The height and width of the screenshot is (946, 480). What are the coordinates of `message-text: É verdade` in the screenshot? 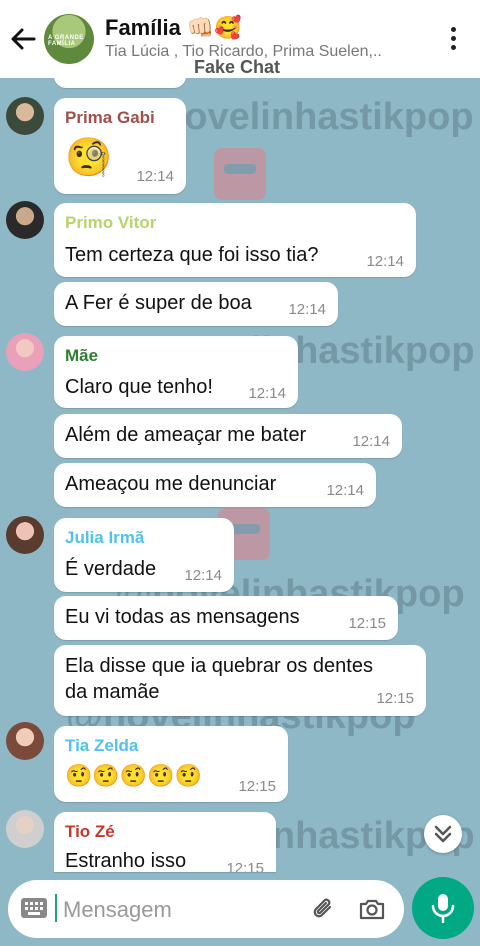 It's located at (111, 569).